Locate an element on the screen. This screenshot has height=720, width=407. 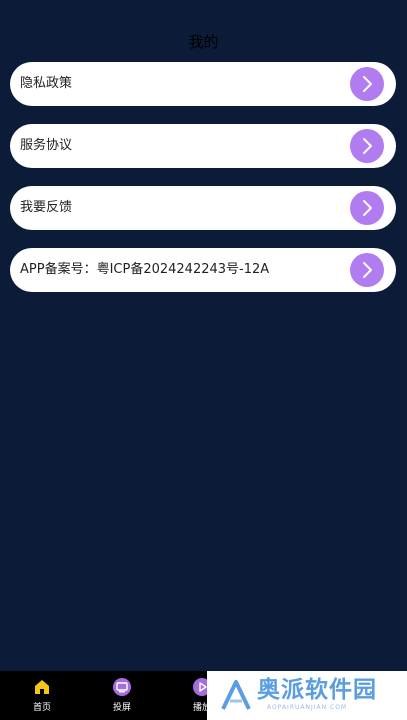
tab-label: 首页 is located at coordinates (41, 708).